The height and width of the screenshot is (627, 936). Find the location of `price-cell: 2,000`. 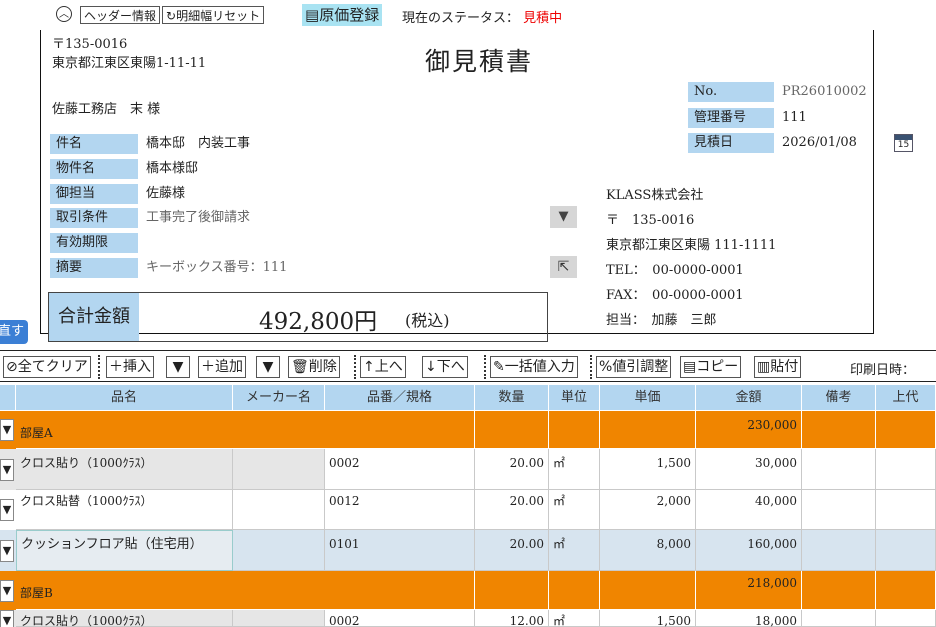

price-cell: 2,000 is located at coordinates (648, 510).